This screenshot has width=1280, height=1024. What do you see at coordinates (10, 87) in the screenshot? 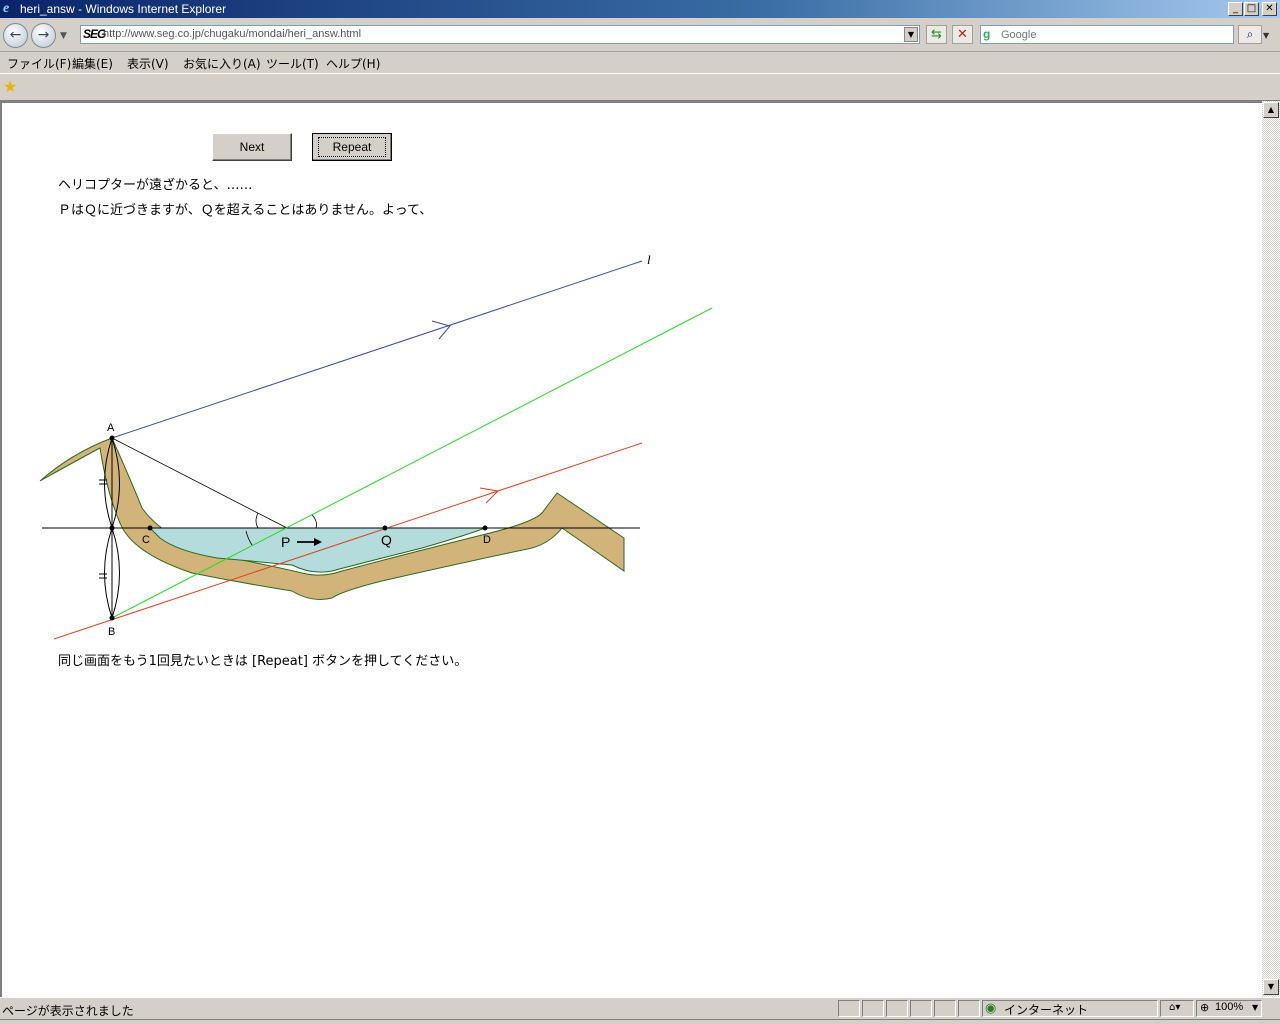
I see `favorites-star-icon: ★` at bounding box center [10, 87].